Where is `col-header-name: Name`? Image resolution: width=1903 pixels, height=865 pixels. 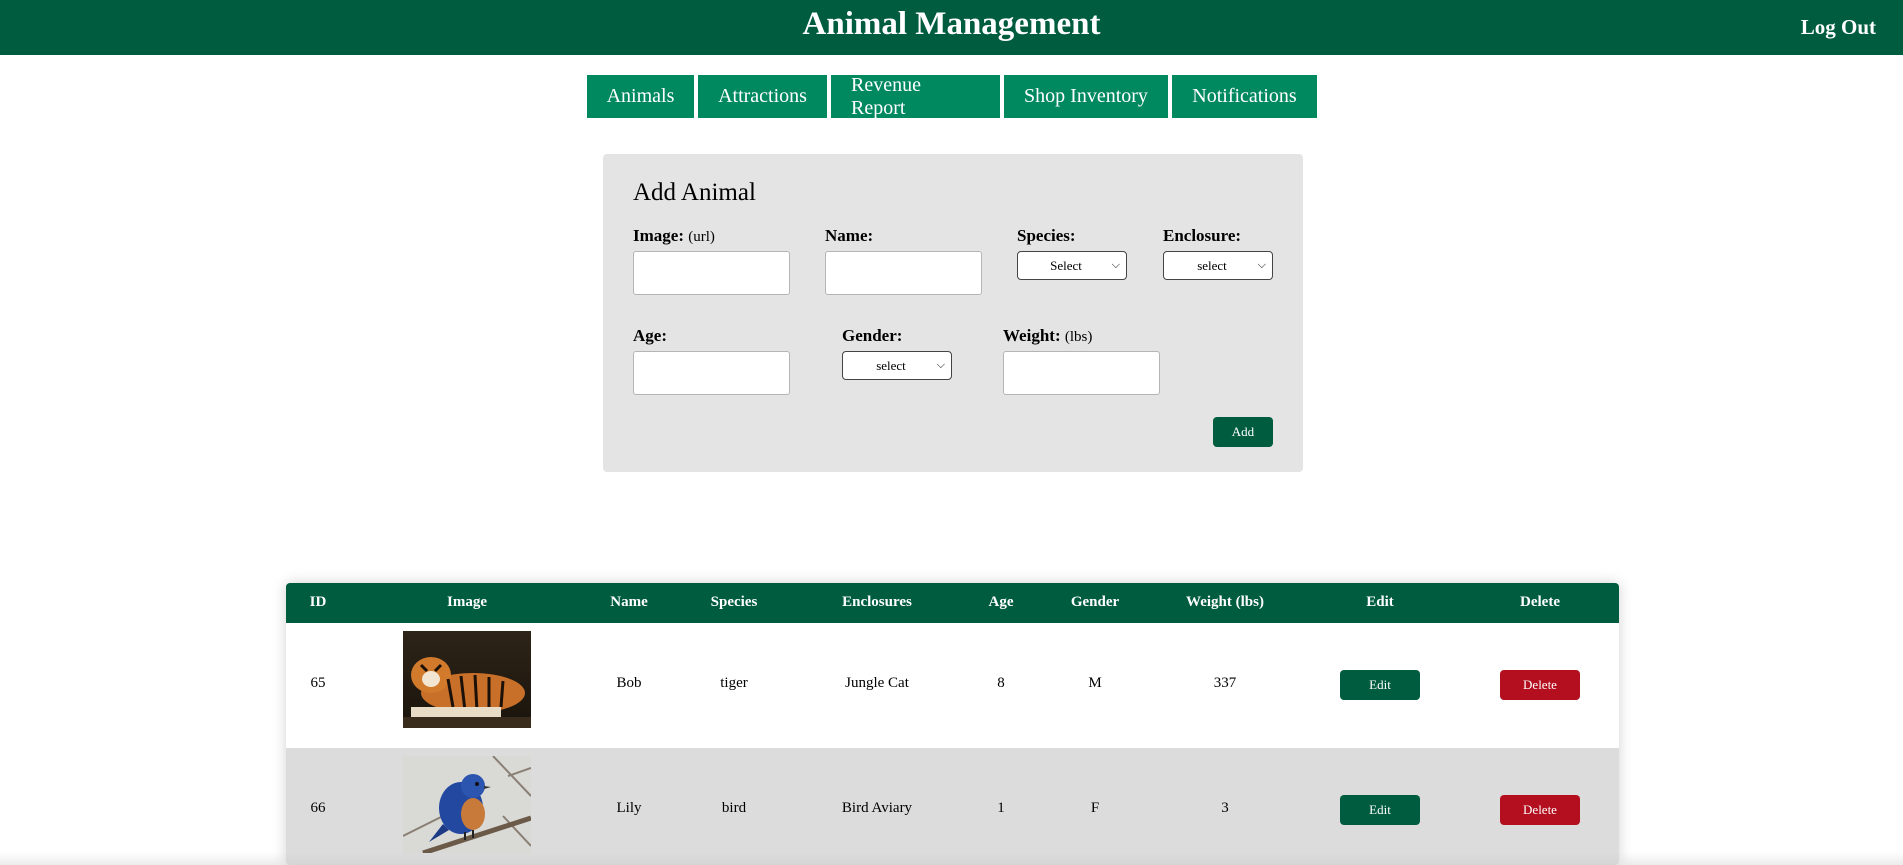
col-header-name: Name is located at coordinates (629, 602).